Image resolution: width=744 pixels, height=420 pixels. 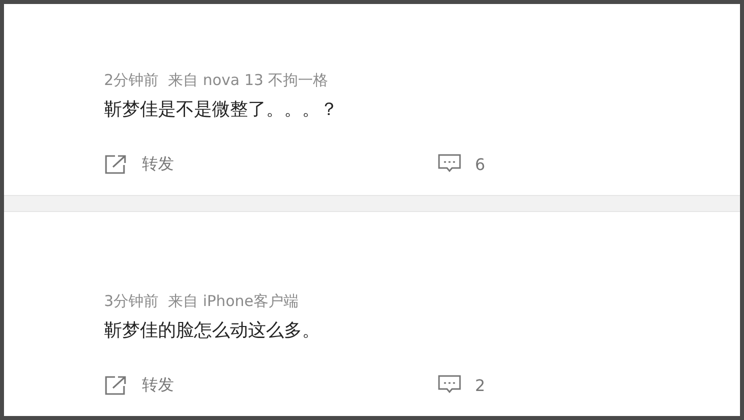 What do you see at coordinates (217, 80) in the screenshot?
I see `post-meta: 2分钟前 来自 nova 13 不拘一格` at bounding box center [217, 80].